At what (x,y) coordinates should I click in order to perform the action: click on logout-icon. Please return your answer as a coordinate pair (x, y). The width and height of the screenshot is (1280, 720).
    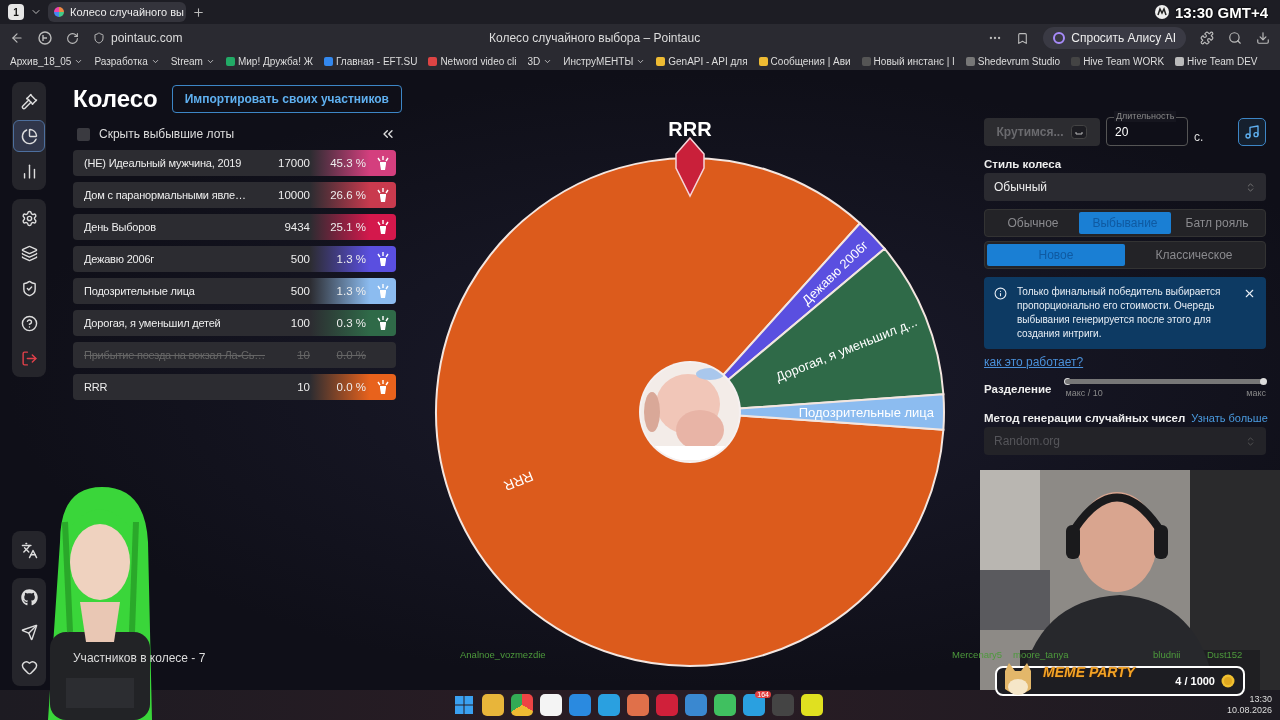
    Looking at the image, I should click on (29, 358).